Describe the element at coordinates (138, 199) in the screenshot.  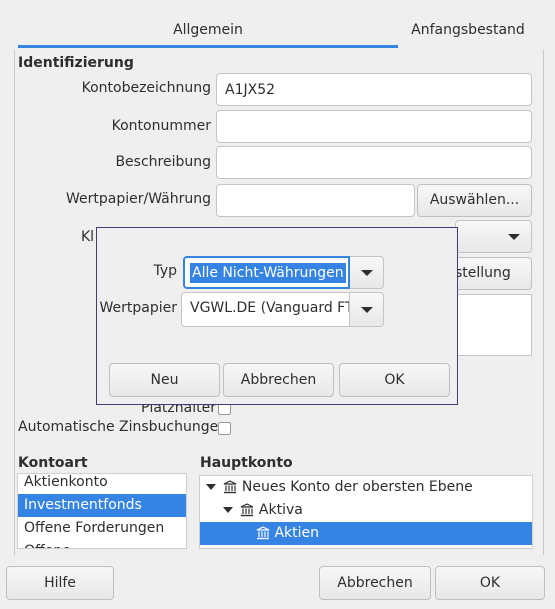
I see `wertpapier-waehrung-label: Wertpapier/Währung` at that location.